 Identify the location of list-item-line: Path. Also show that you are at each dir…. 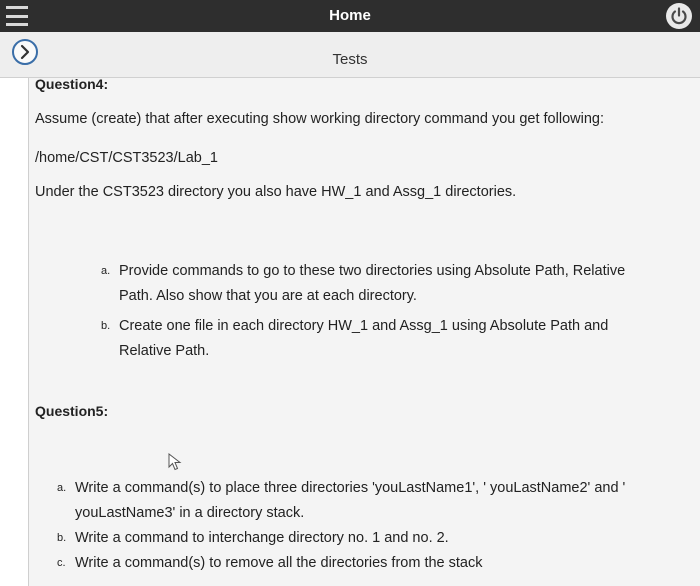
(268, 296).